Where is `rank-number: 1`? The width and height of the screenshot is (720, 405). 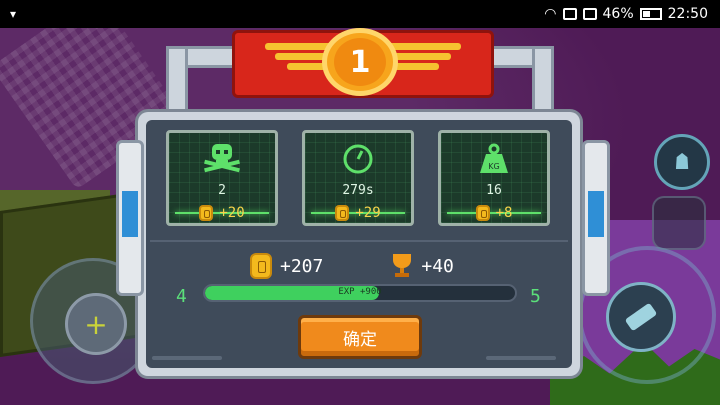
rank-number: 1 is located at coordinates (360, 62).